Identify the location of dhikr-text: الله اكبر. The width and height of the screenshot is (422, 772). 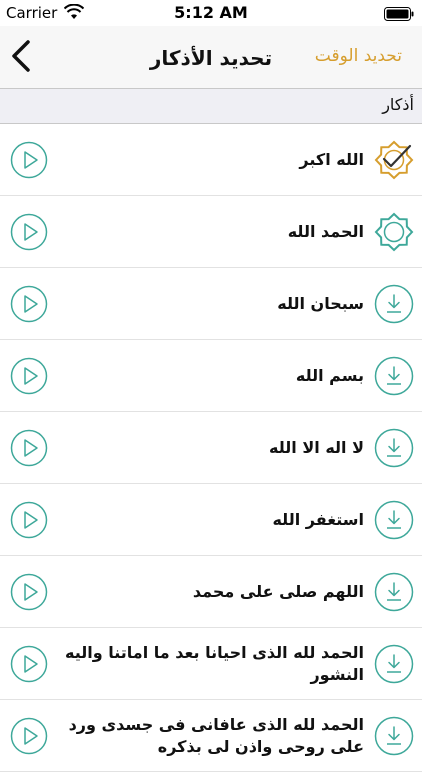
(331, 159).